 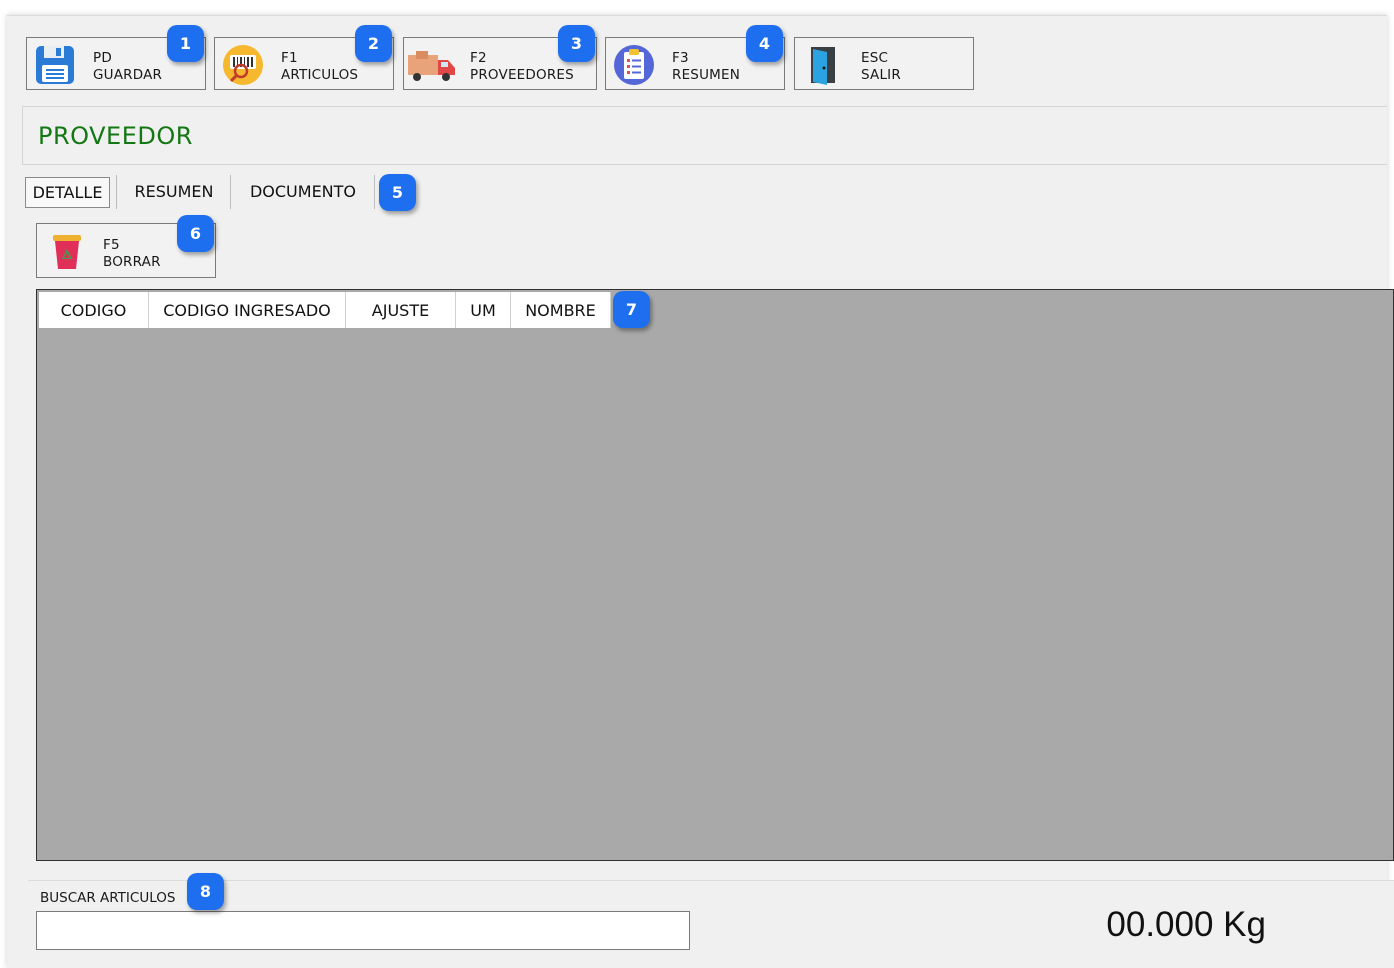 What do you see at coordinates (363, 930) in the screenshot?
I see `search-articles-input` at bounding box center [363, 930].